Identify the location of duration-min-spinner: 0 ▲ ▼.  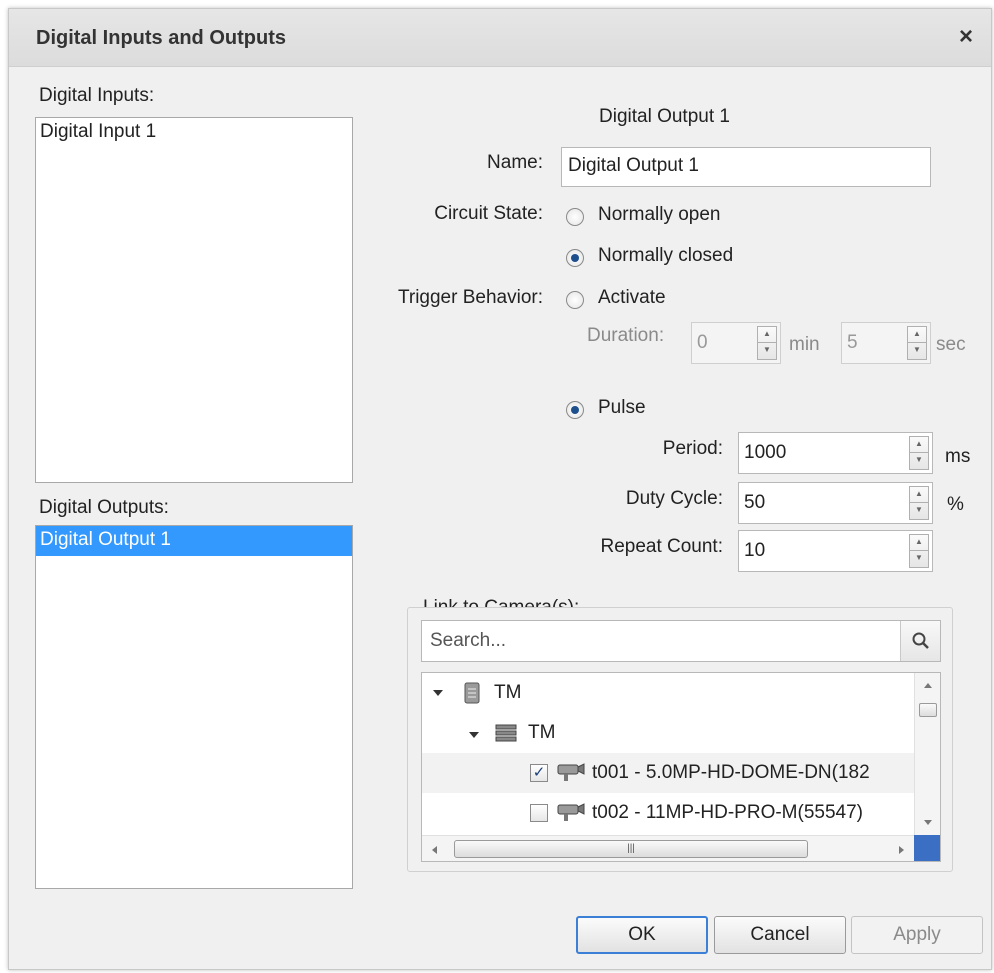
(736, 343).